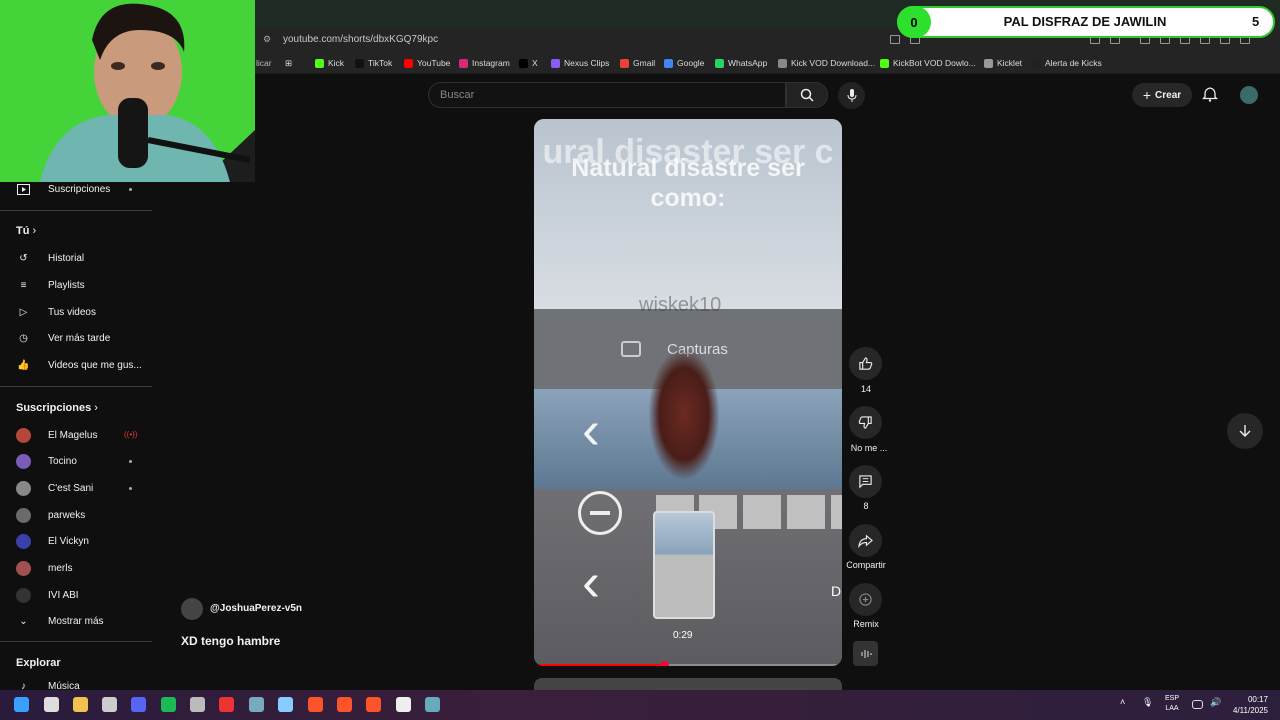 The image size is (1280, 720). I want to click on sidebar-item-label: Tus videos, so click(72, 312).